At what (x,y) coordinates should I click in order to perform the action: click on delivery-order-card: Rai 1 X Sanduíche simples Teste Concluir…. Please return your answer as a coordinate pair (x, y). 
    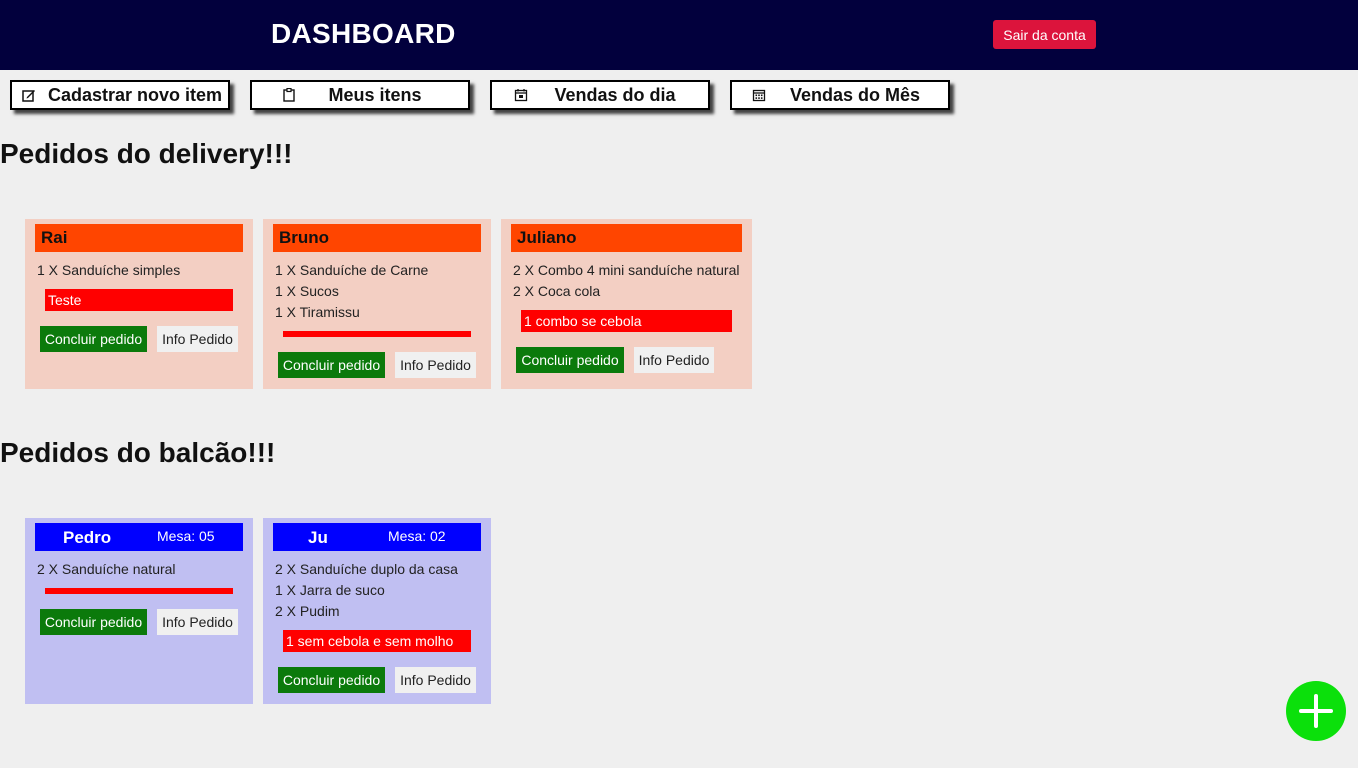
    Looking at the image, I should click on (139, 304).